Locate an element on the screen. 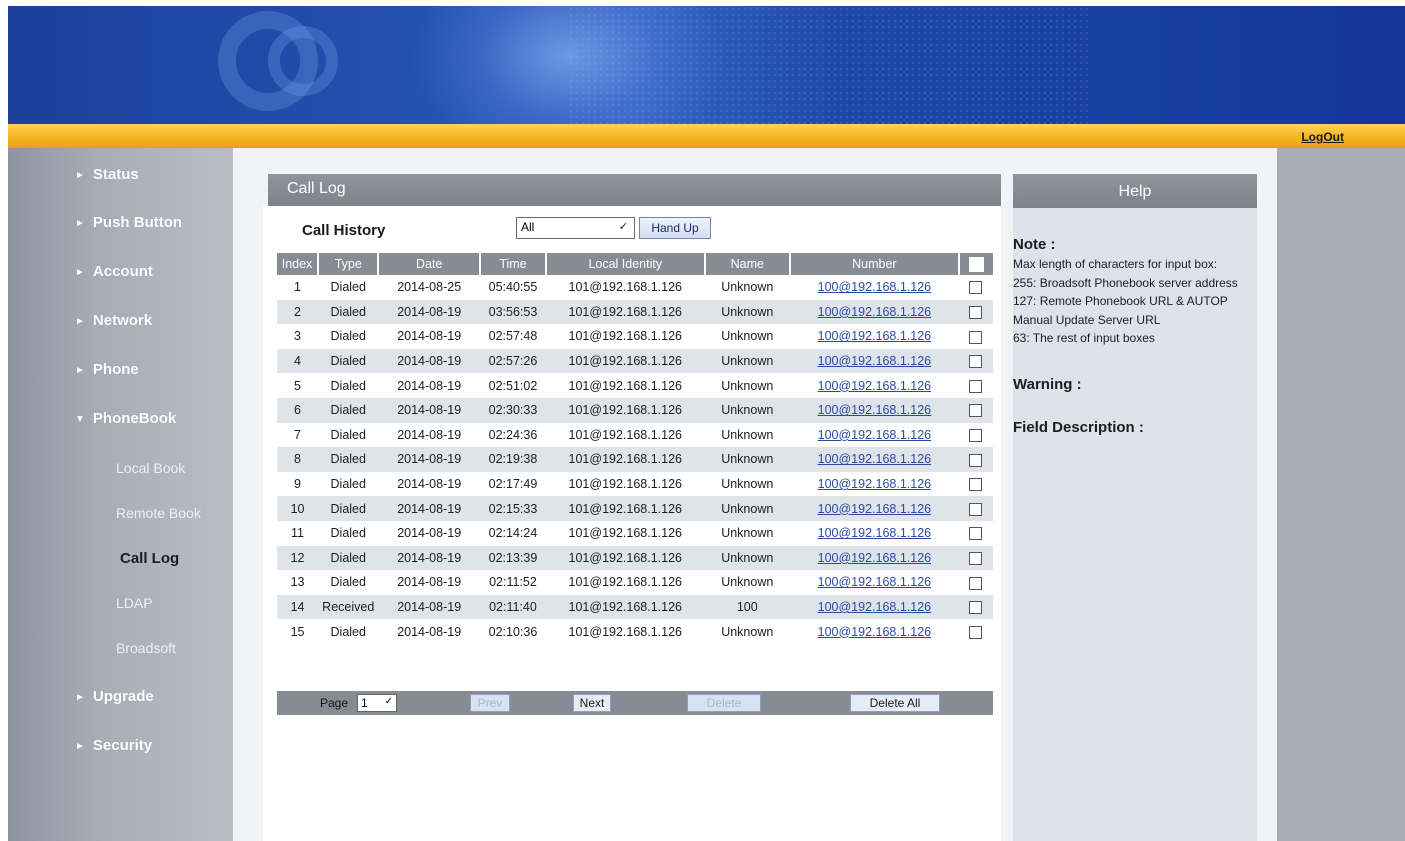 The height and width of the screenshot is (841, 1405). sidebar-subitem-remote-book: Remote Book is located at coordinates (158, 513).